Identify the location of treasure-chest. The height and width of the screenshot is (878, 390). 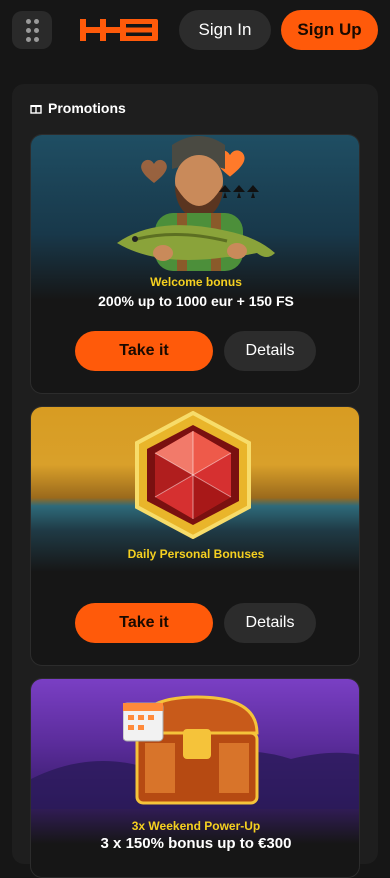
(191, 750).